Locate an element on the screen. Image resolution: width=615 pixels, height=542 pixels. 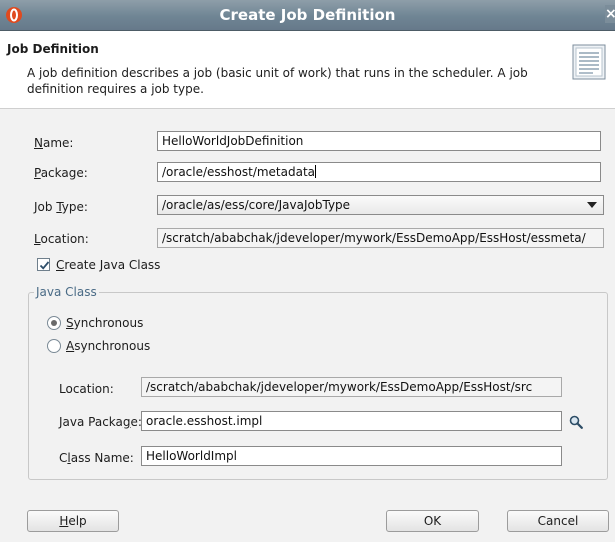
create-java-class-checkbox is located at coordinates (43, 264).